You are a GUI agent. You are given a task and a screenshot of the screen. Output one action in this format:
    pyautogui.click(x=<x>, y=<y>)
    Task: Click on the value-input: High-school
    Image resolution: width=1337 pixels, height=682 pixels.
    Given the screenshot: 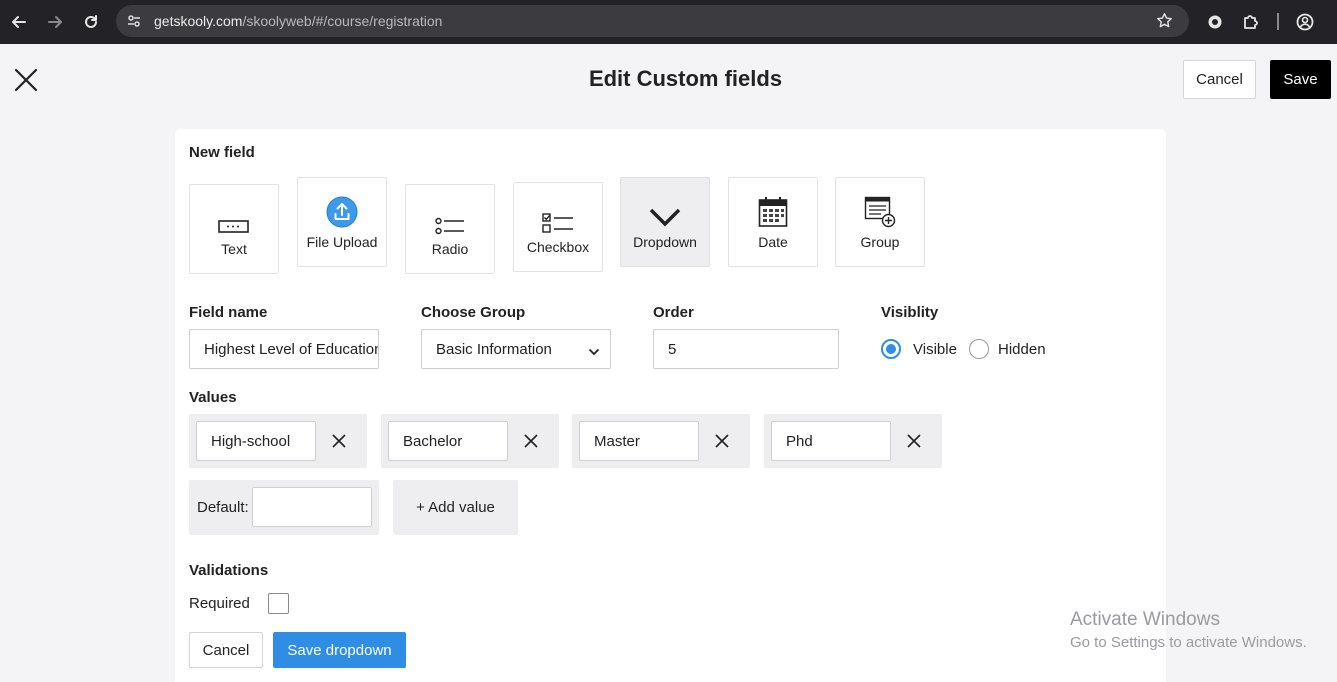 What is the action you would take?
    pyautogui.click(x=256, y=441)
    